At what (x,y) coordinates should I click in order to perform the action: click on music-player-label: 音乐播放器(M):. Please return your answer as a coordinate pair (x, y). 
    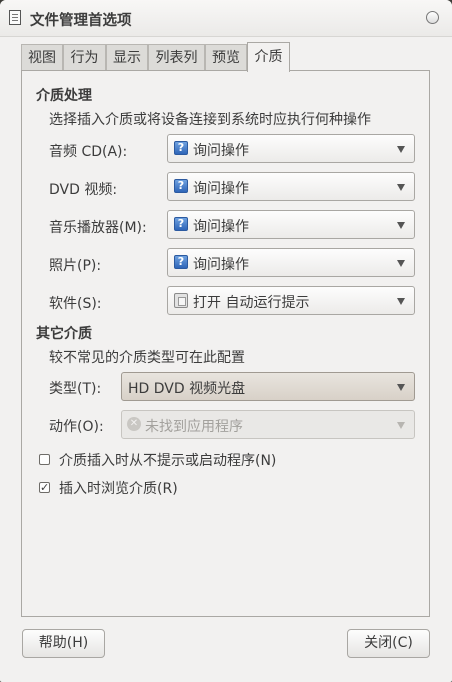
    Looking at the image, I should click on (98, 228).